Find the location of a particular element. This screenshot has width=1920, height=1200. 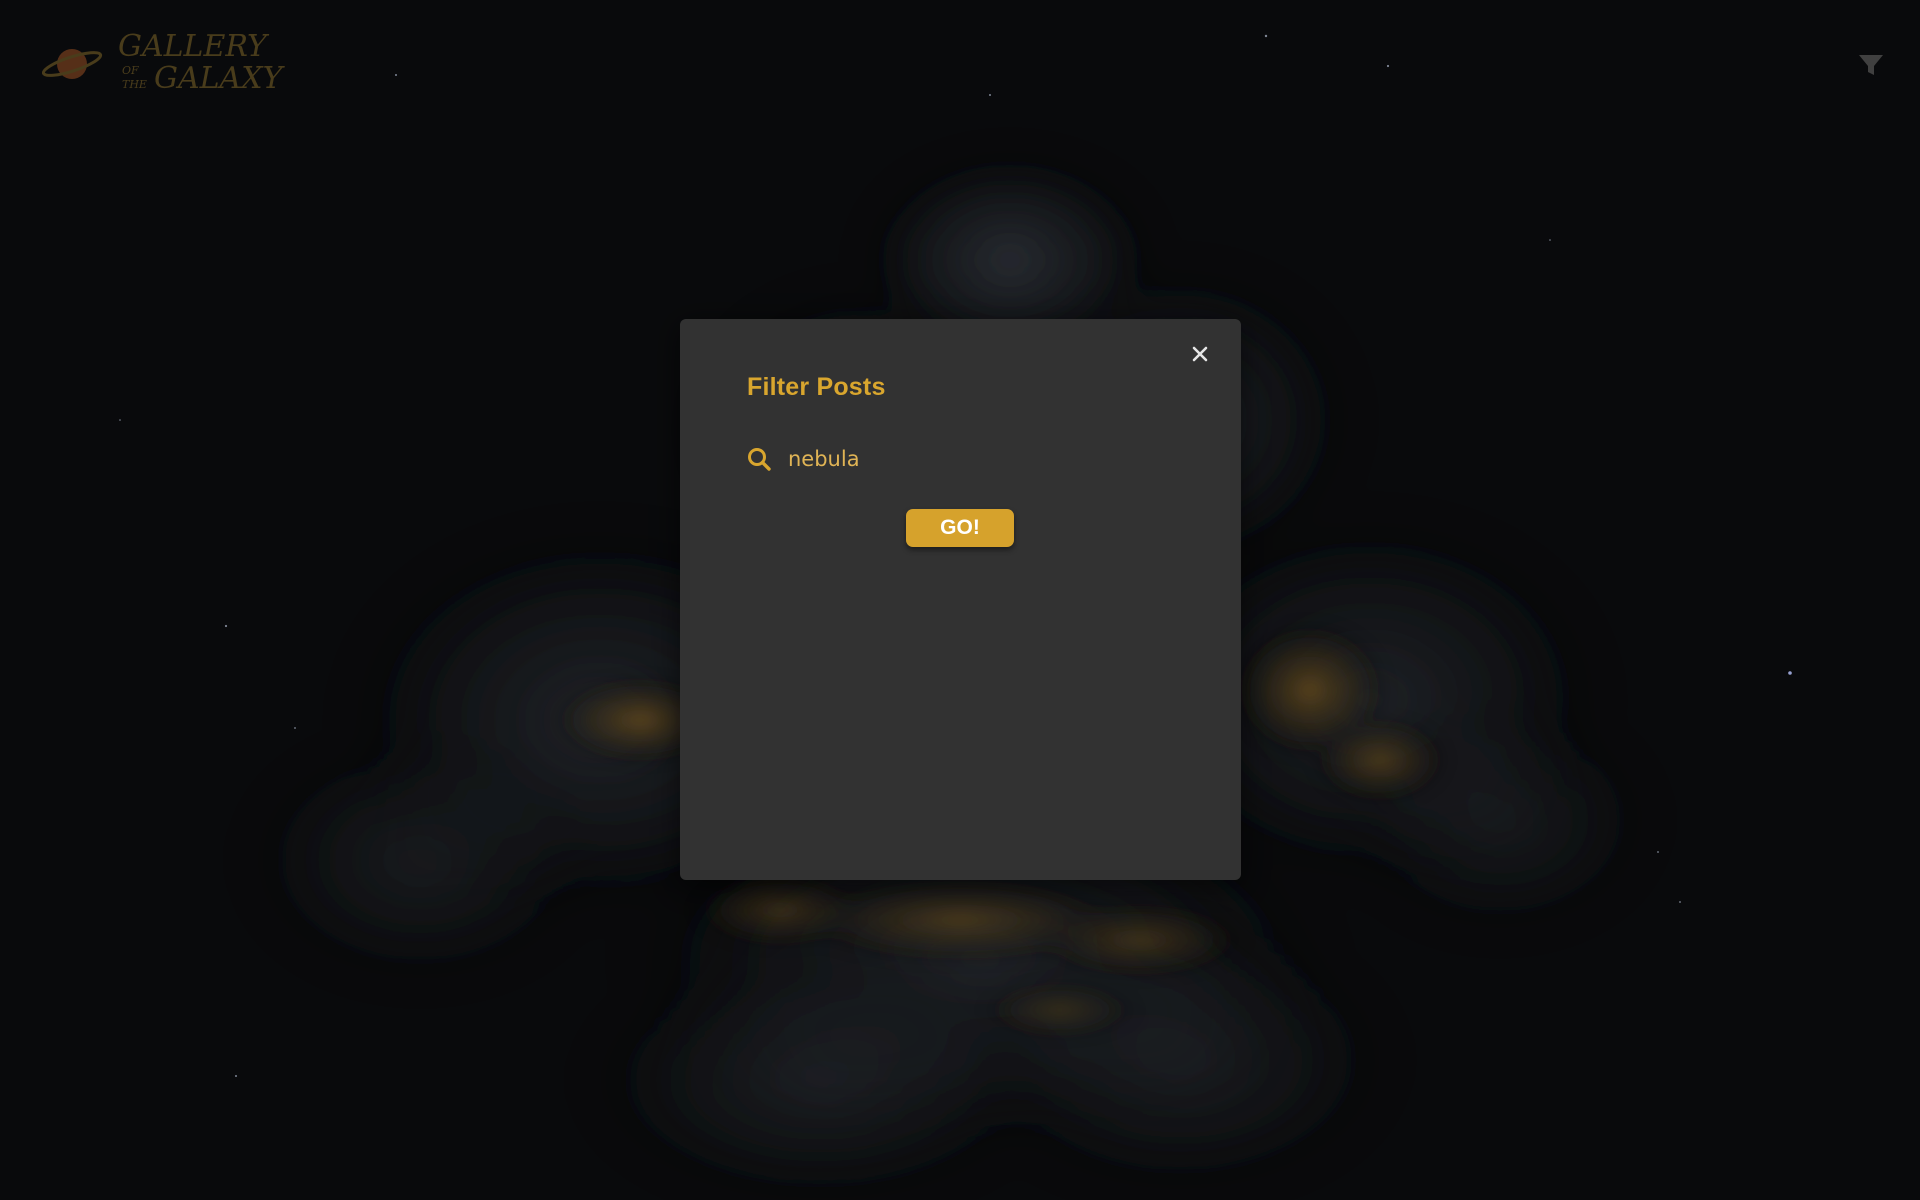

go-button: GO! is located at coordinates (960, 528).